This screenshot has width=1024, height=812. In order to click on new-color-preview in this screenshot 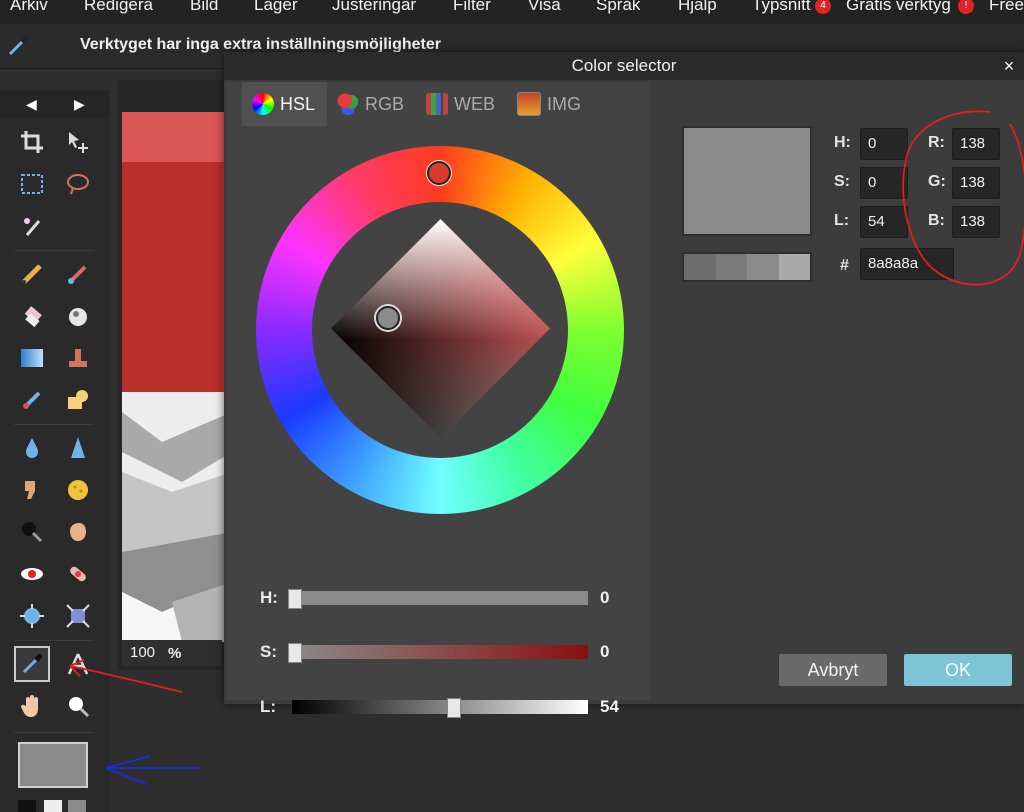, I will do `click(747, 181)`.